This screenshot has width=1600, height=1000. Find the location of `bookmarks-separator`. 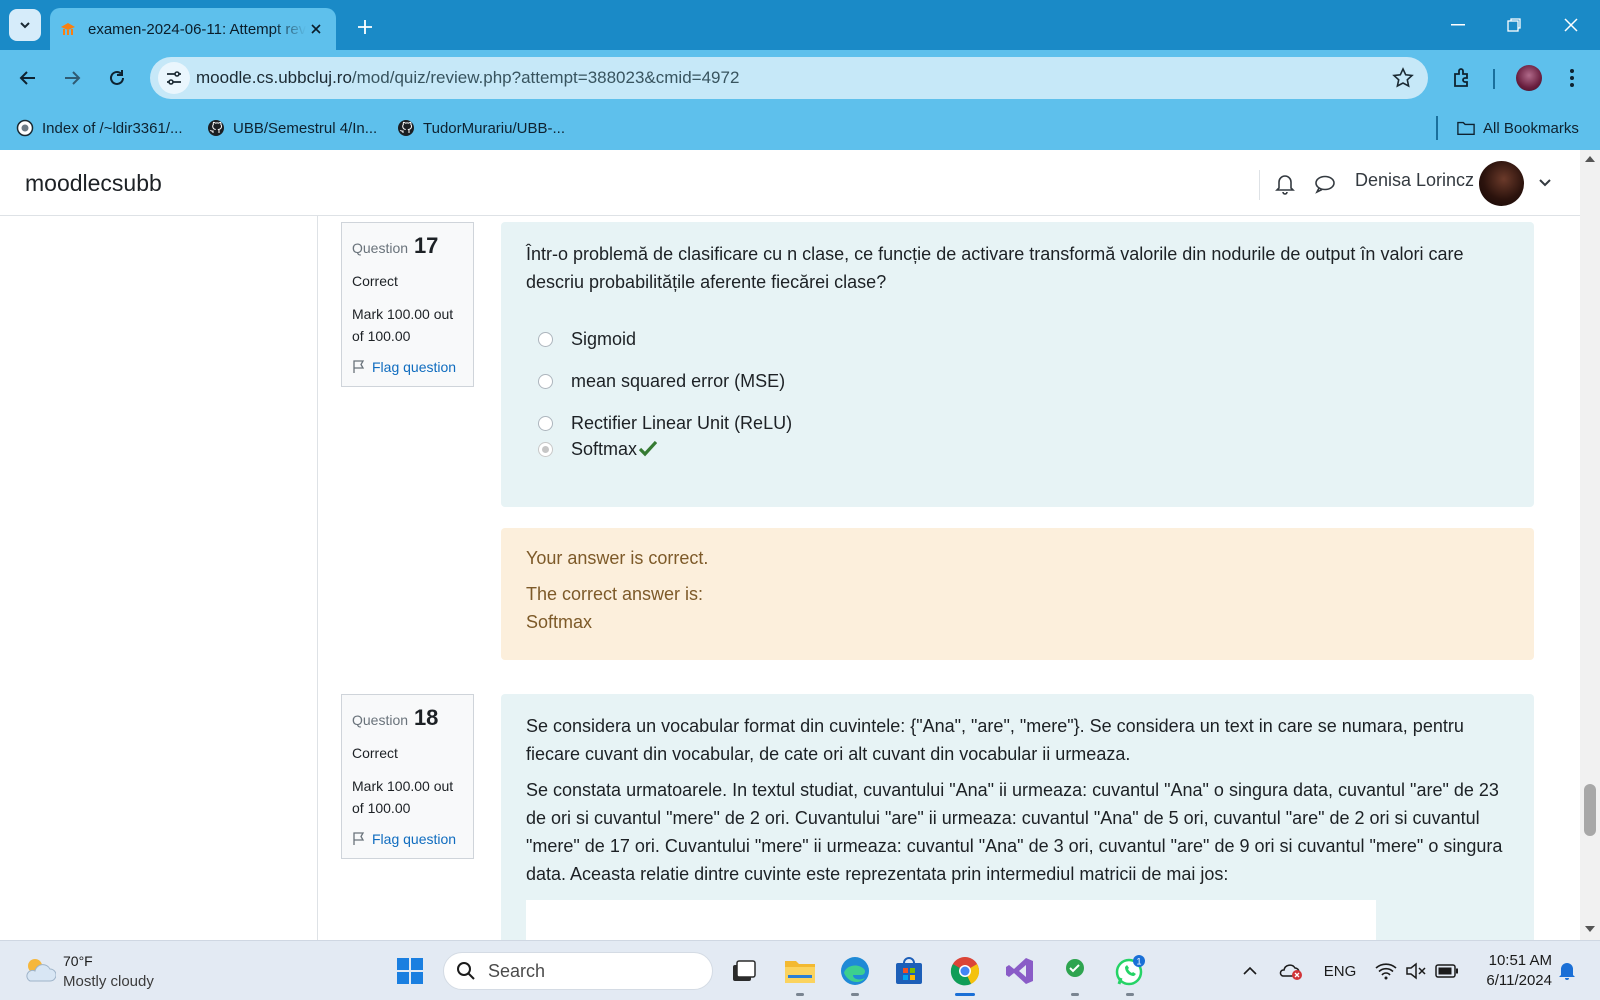

bookmarks-separator is located at coordinates (1437, 128).